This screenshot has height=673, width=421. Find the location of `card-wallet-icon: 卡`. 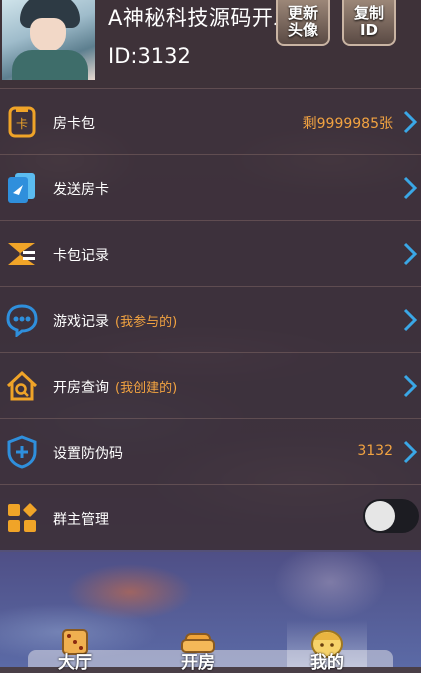

card-wallet-icon: 卡 is located at coordinates (22, 122).